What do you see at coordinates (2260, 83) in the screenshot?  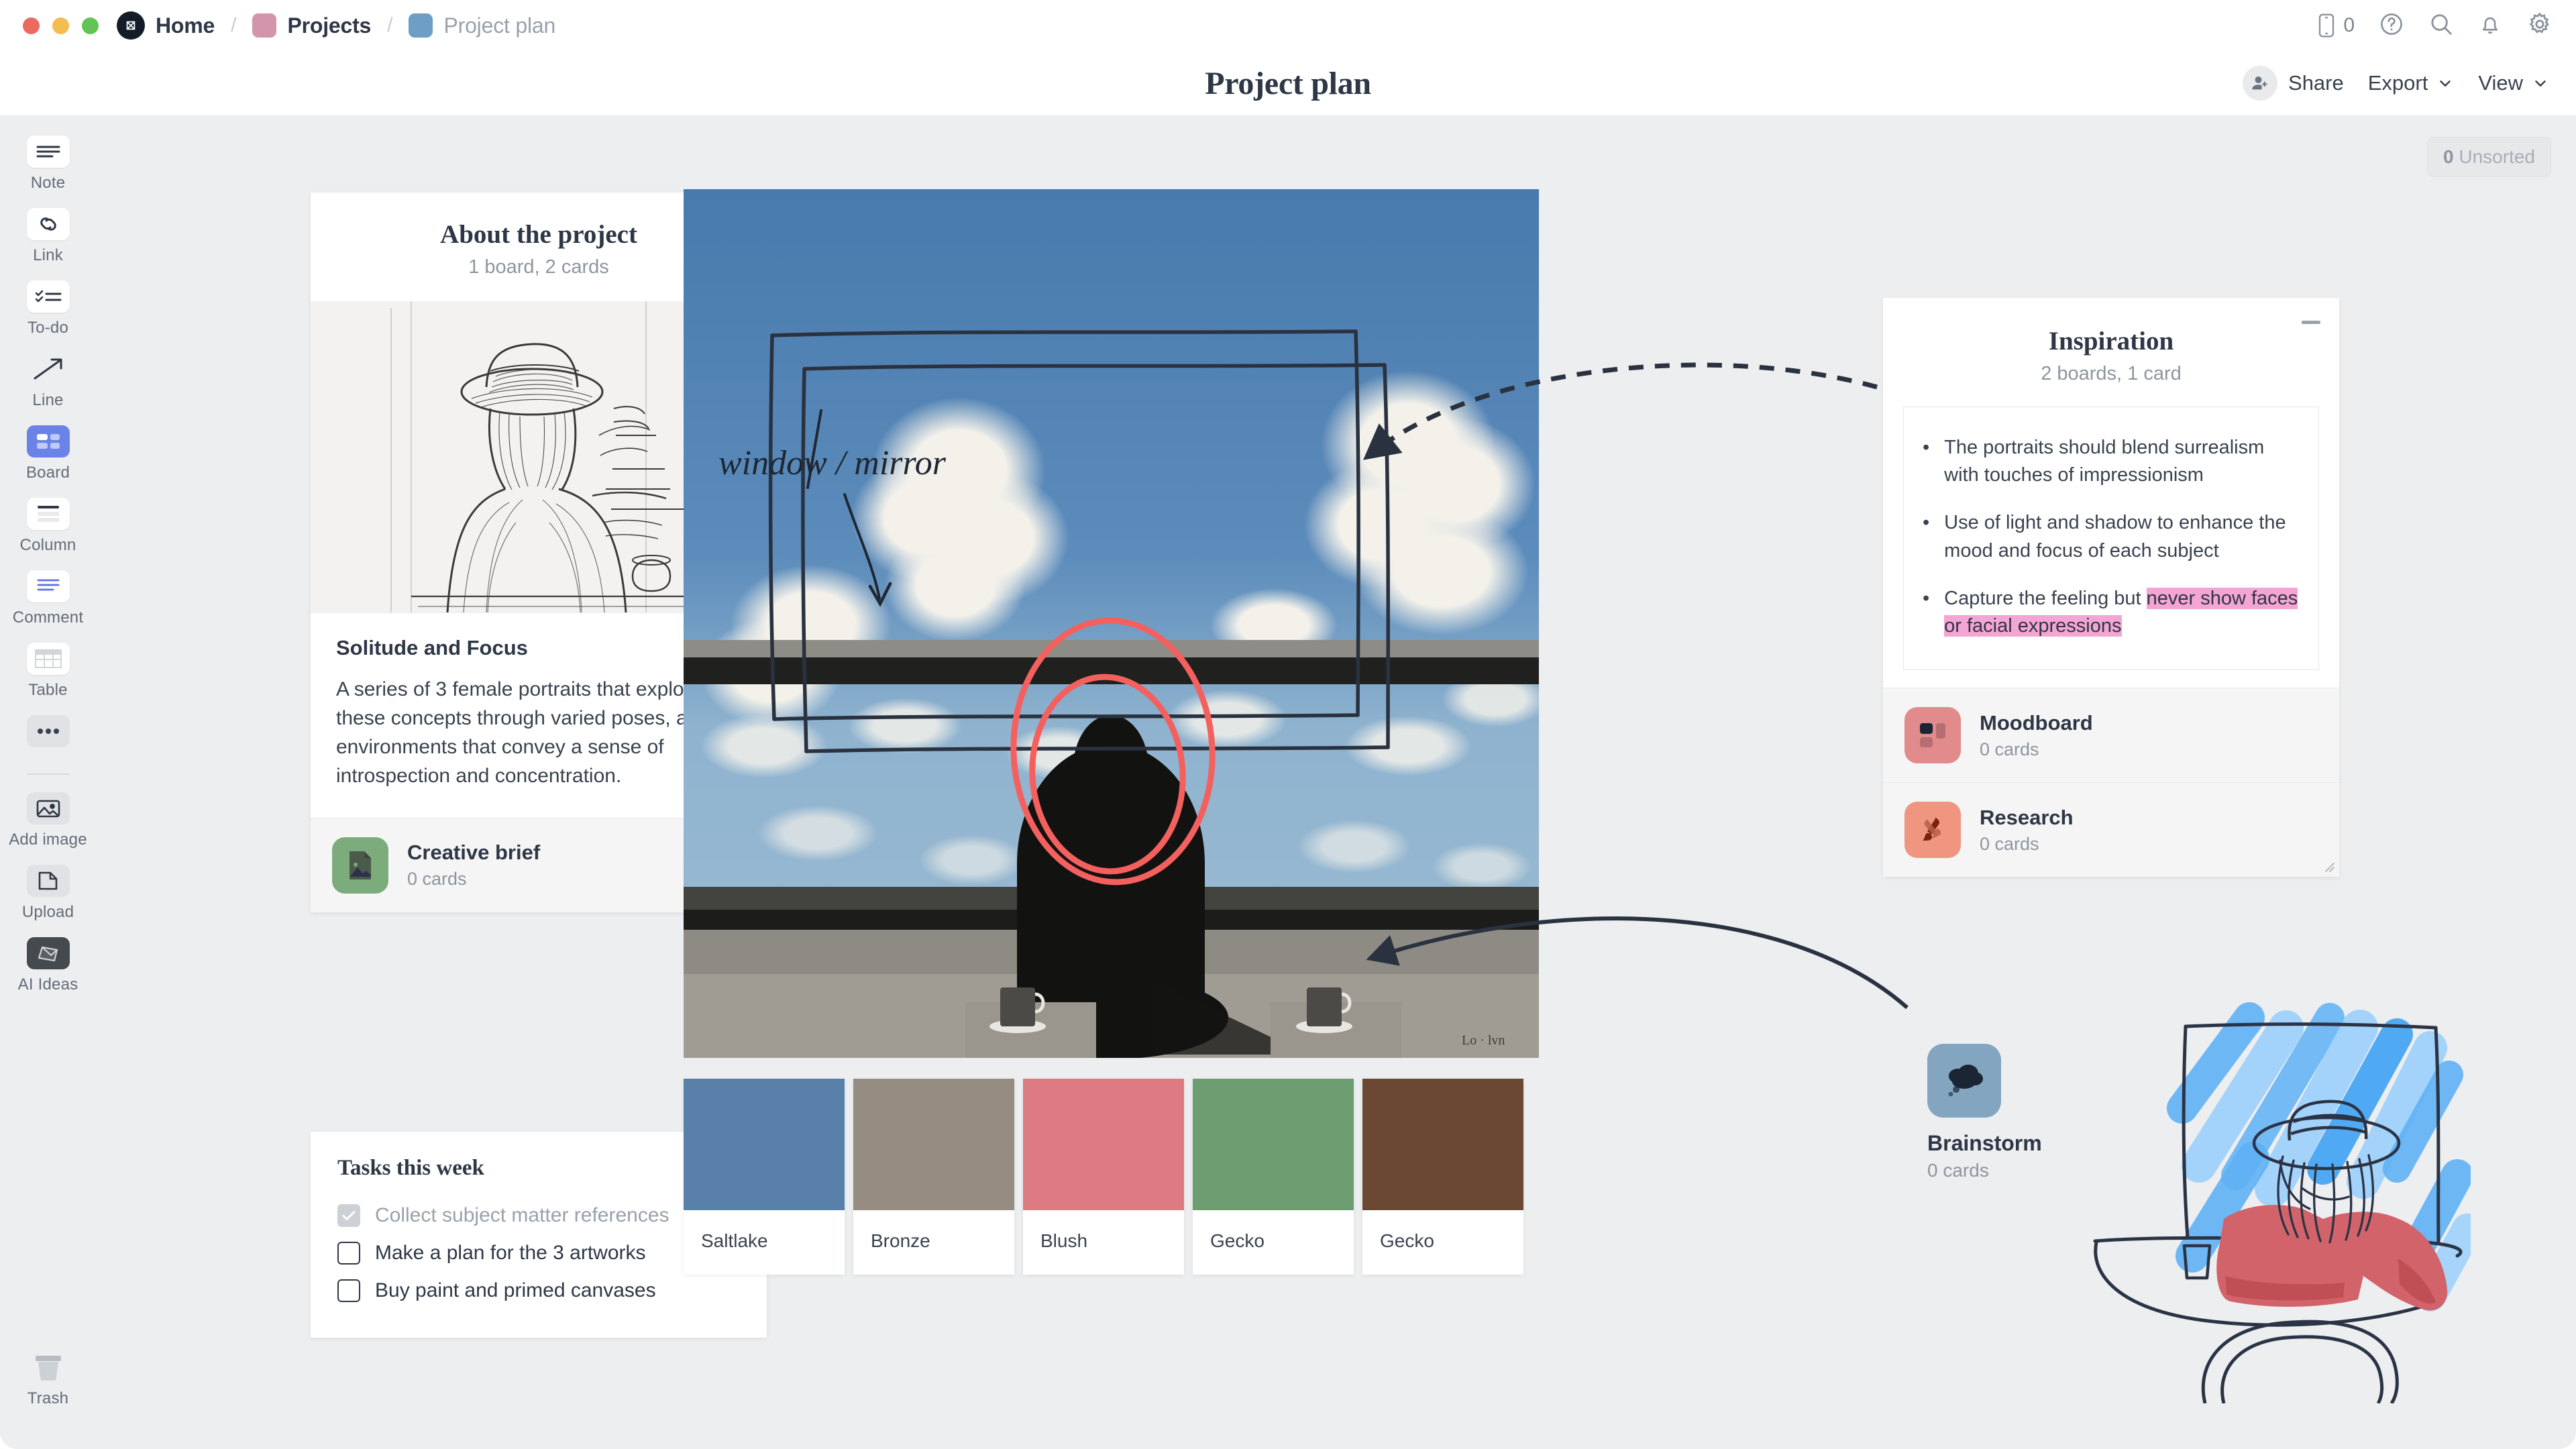 I see `add-person-icon` at bounding box center [2260, 83].